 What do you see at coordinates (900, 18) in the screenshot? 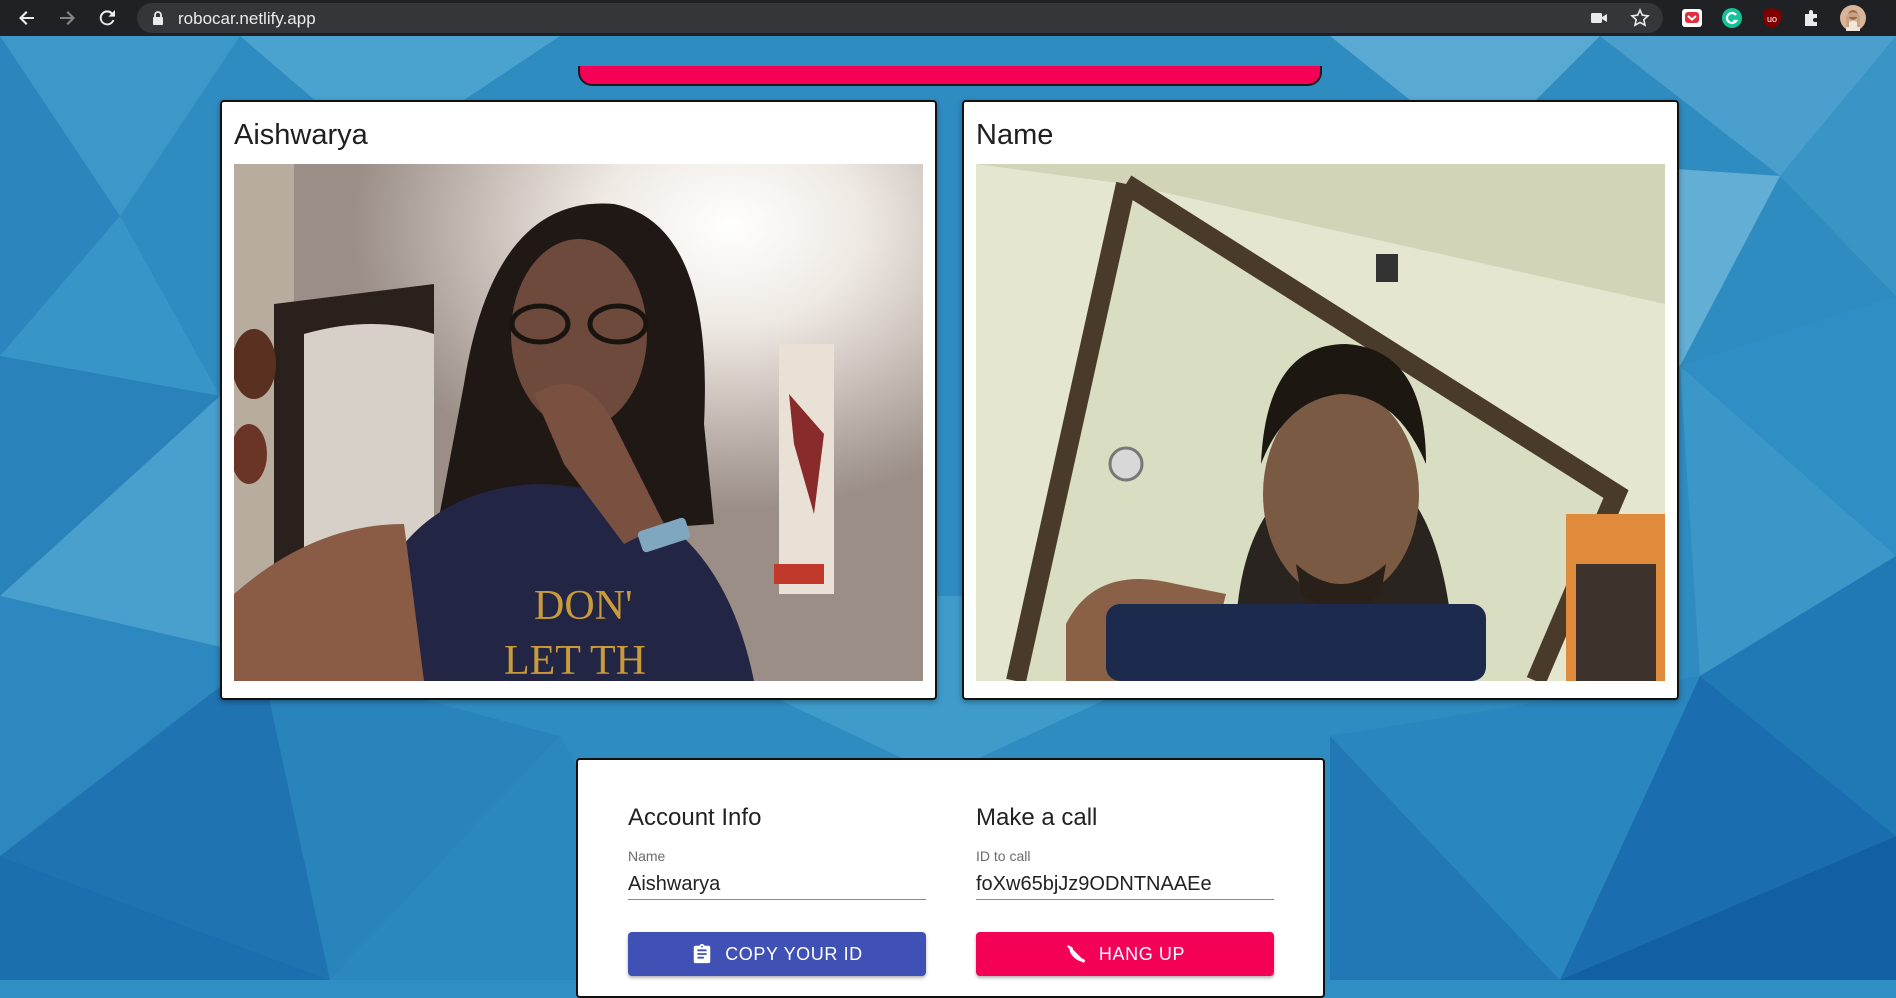
I see `address-bar: robocar.netlify.app` at bounding box center [900, 18].